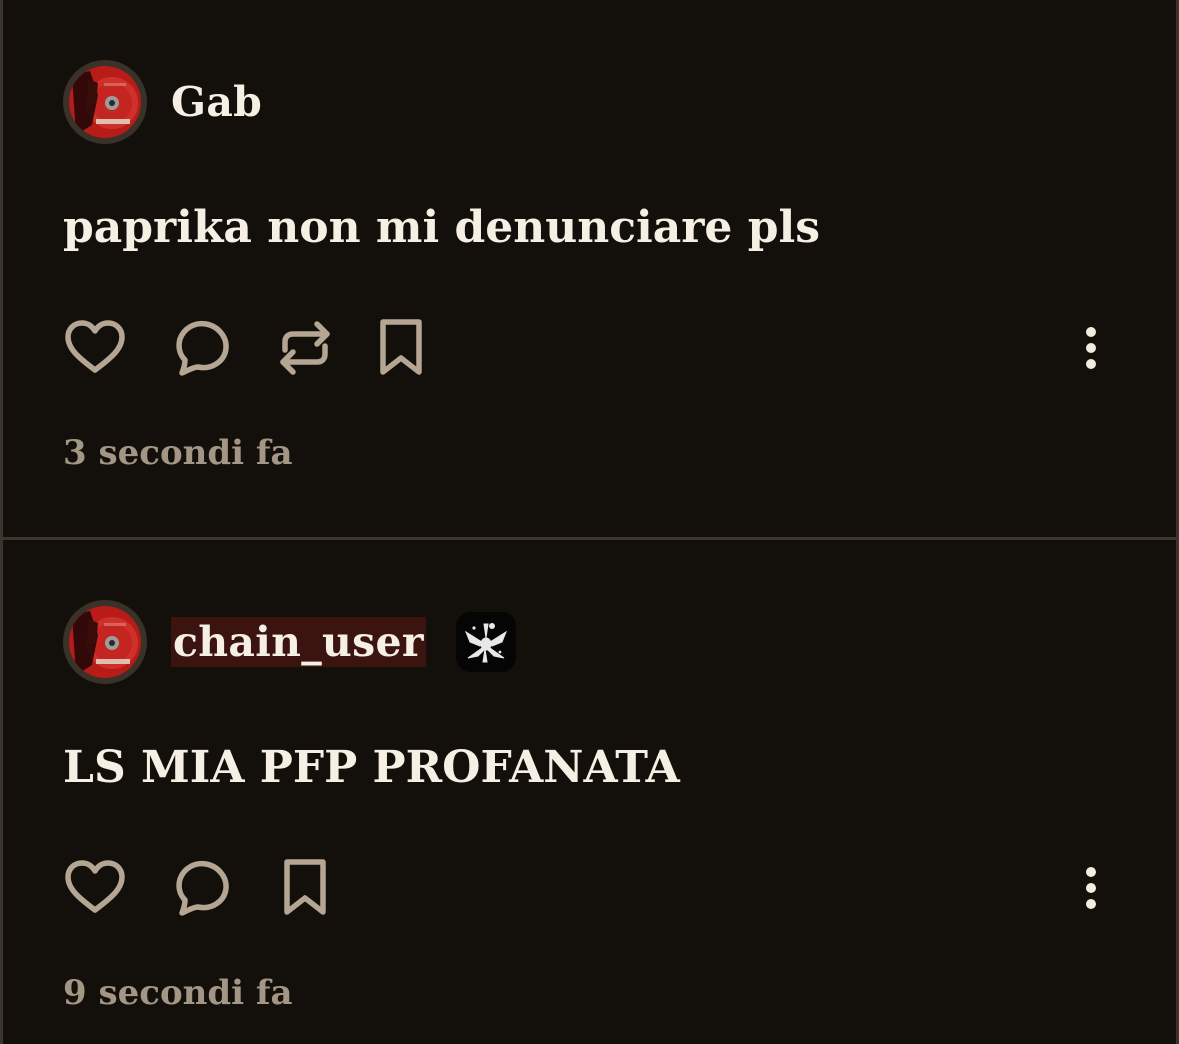 The image size is (1179, 1044). I want to click on post-timestamp: 9 secondi fa, so click(178, 993).